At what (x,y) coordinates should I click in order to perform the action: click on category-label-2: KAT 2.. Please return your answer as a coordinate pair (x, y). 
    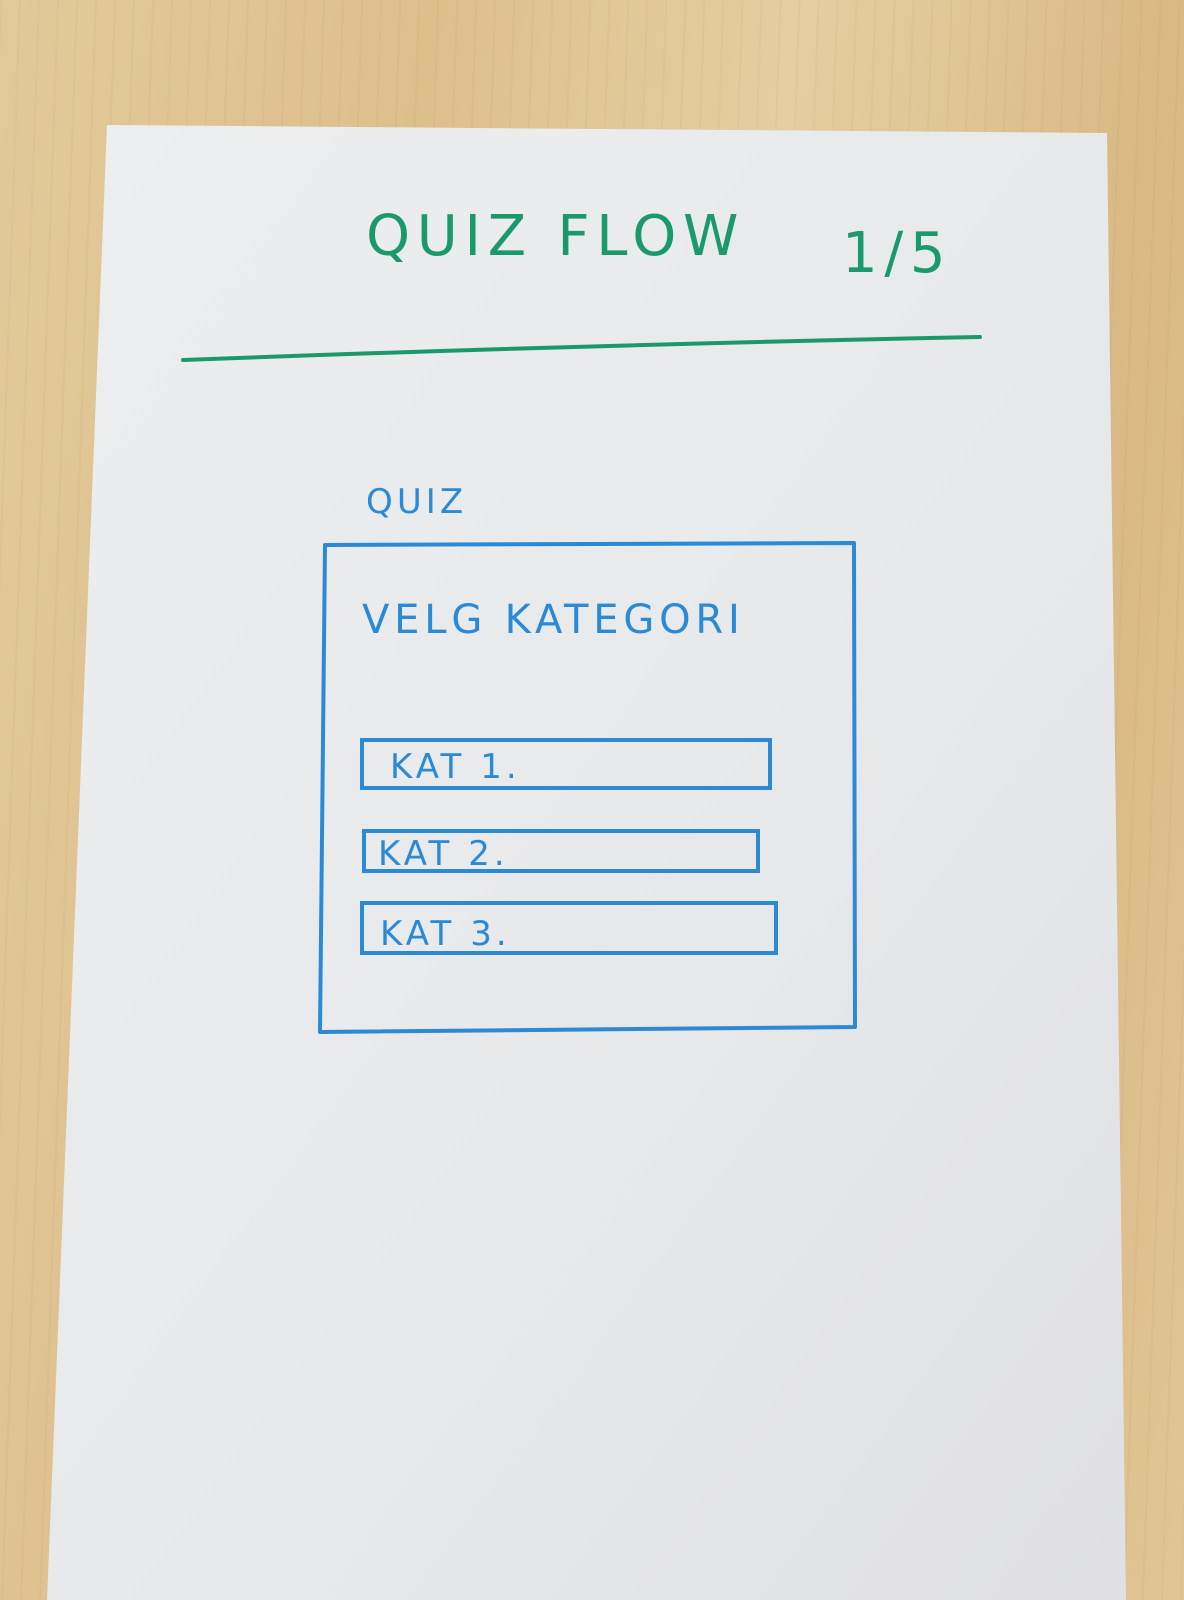
    Looking at the image, I should click on (443, 854).